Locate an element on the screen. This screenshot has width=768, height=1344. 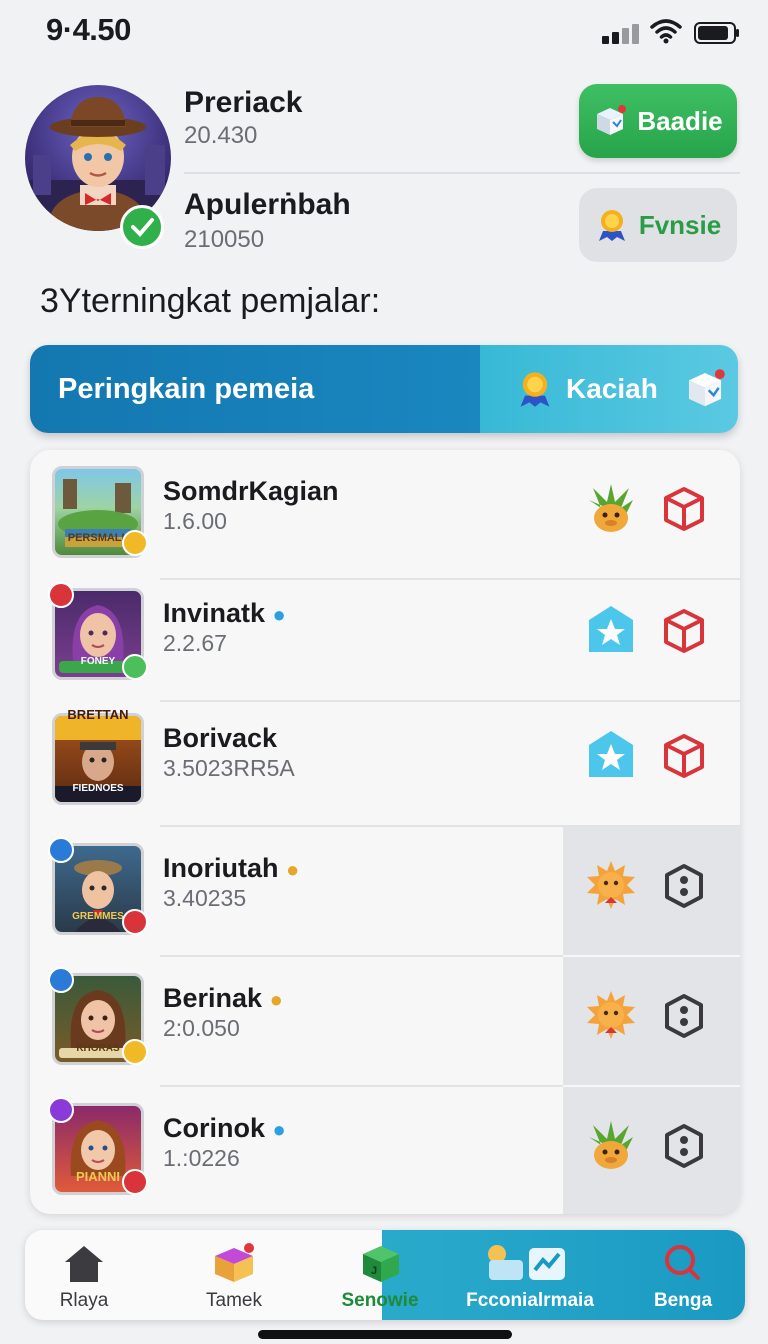
home-indicator is located at coordinates (385, 1334).